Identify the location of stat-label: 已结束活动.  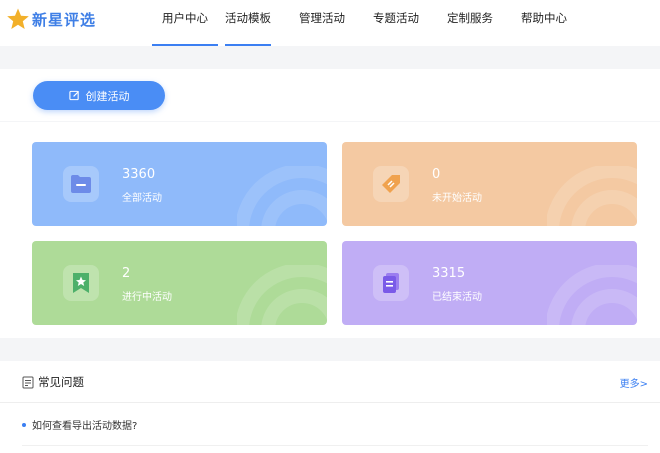
(457, 297).